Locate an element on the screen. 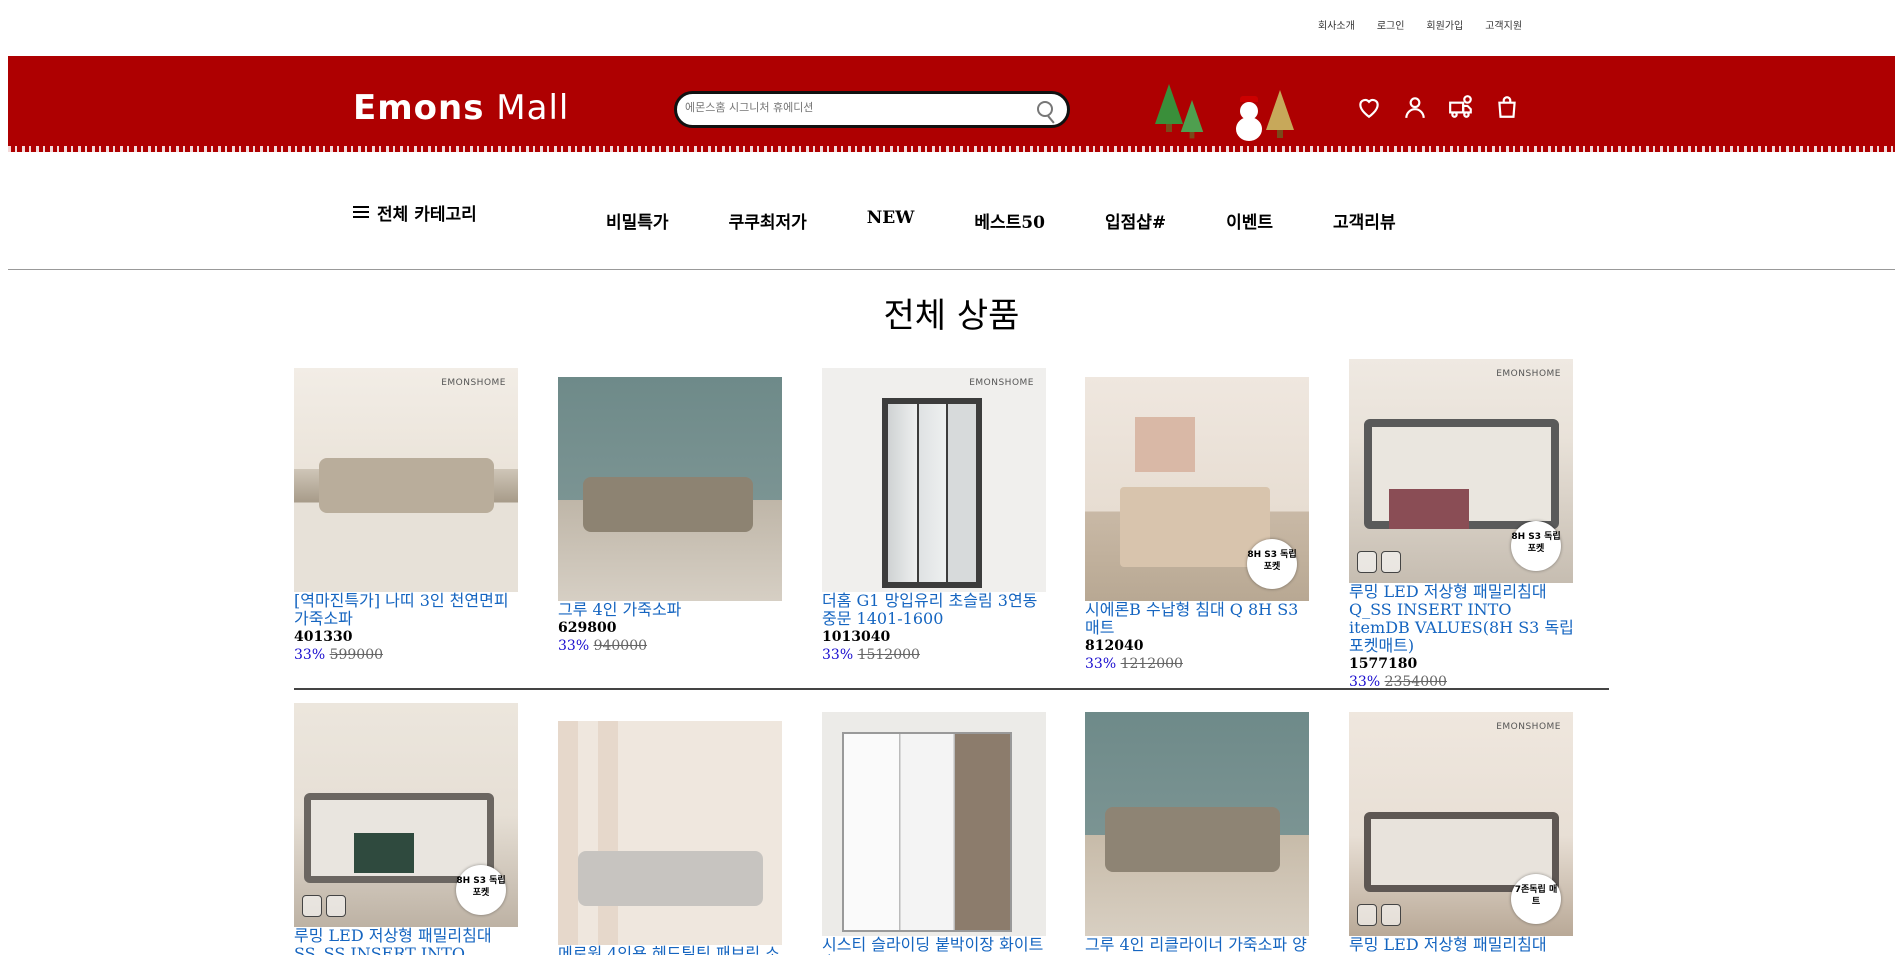  search-input is located at coordinates (855, 107).